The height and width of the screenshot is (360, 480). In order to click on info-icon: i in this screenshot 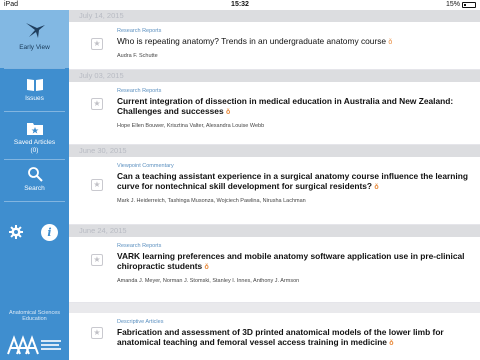, I will do `click(49, 232)`.